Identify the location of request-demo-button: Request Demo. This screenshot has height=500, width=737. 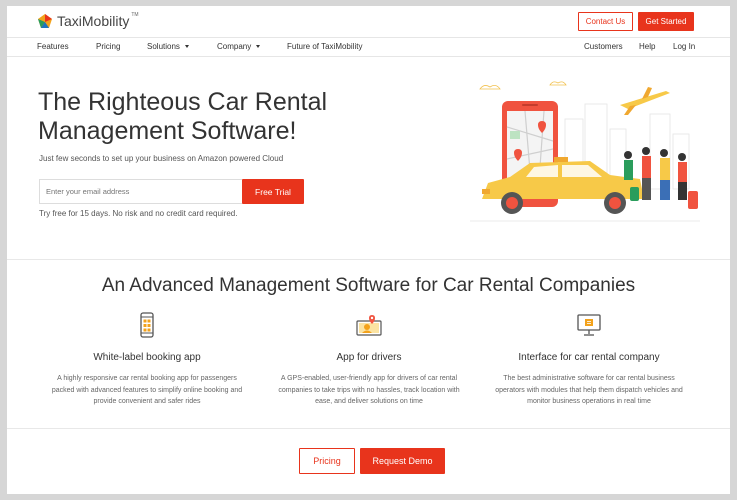
(402, 461).